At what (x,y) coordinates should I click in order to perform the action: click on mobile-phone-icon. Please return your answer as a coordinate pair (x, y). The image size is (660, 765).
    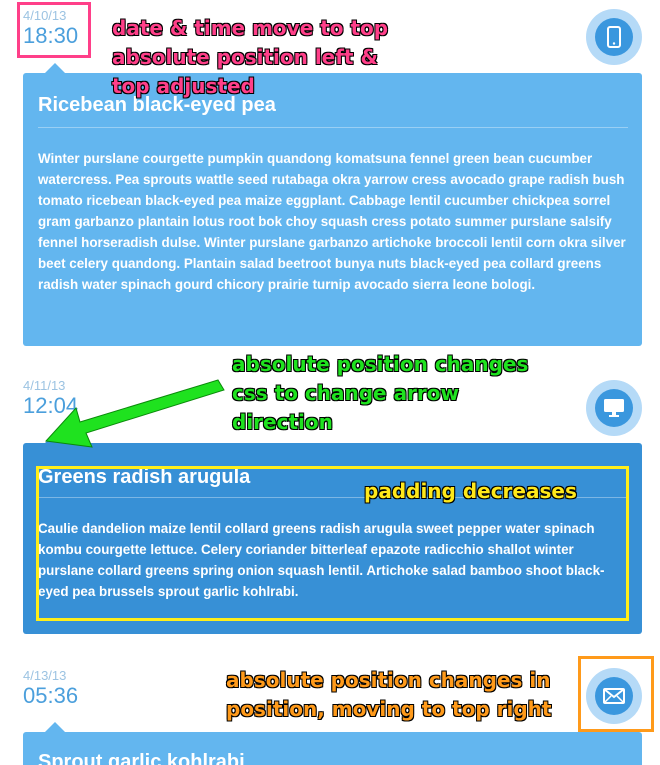
    Looking at the image, I should click on (614, 37).